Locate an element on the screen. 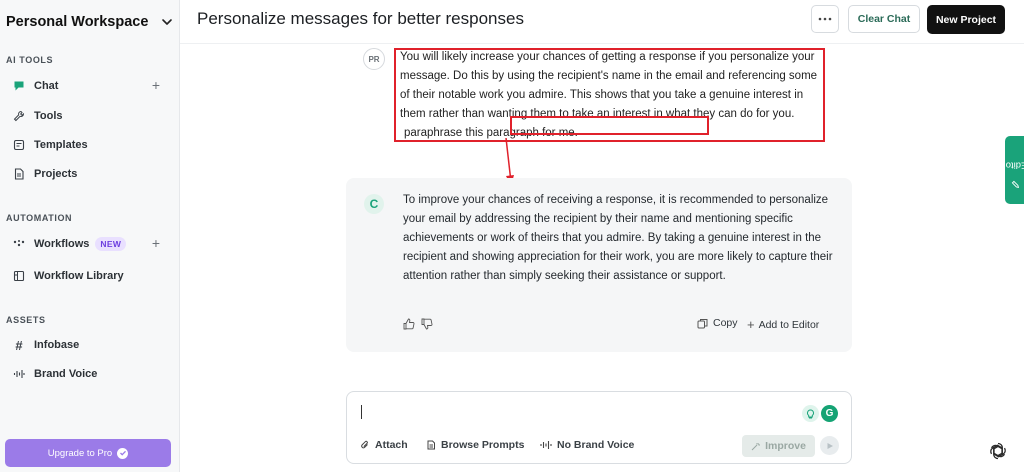 This screenshot has width=1024, height=472. ai-avatar-letter: C is located at coordinates (374, 204).